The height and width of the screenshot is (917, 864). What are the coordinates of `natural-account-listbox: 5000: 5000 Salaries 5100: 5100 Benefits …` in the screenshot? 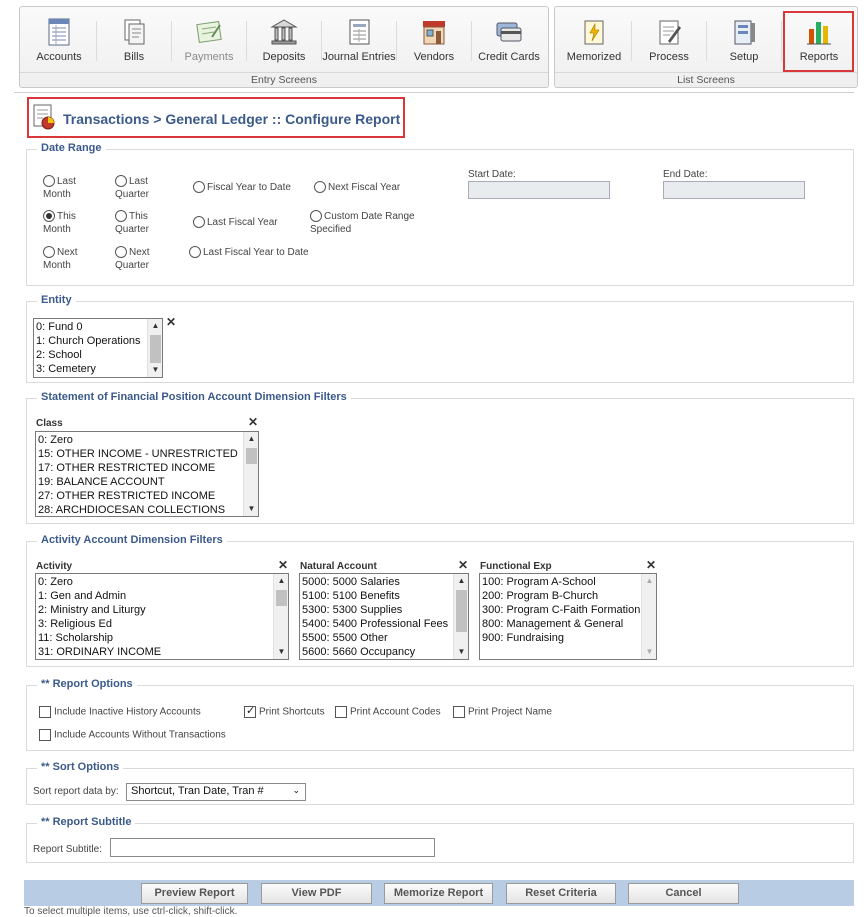 It's located at (384, 616).